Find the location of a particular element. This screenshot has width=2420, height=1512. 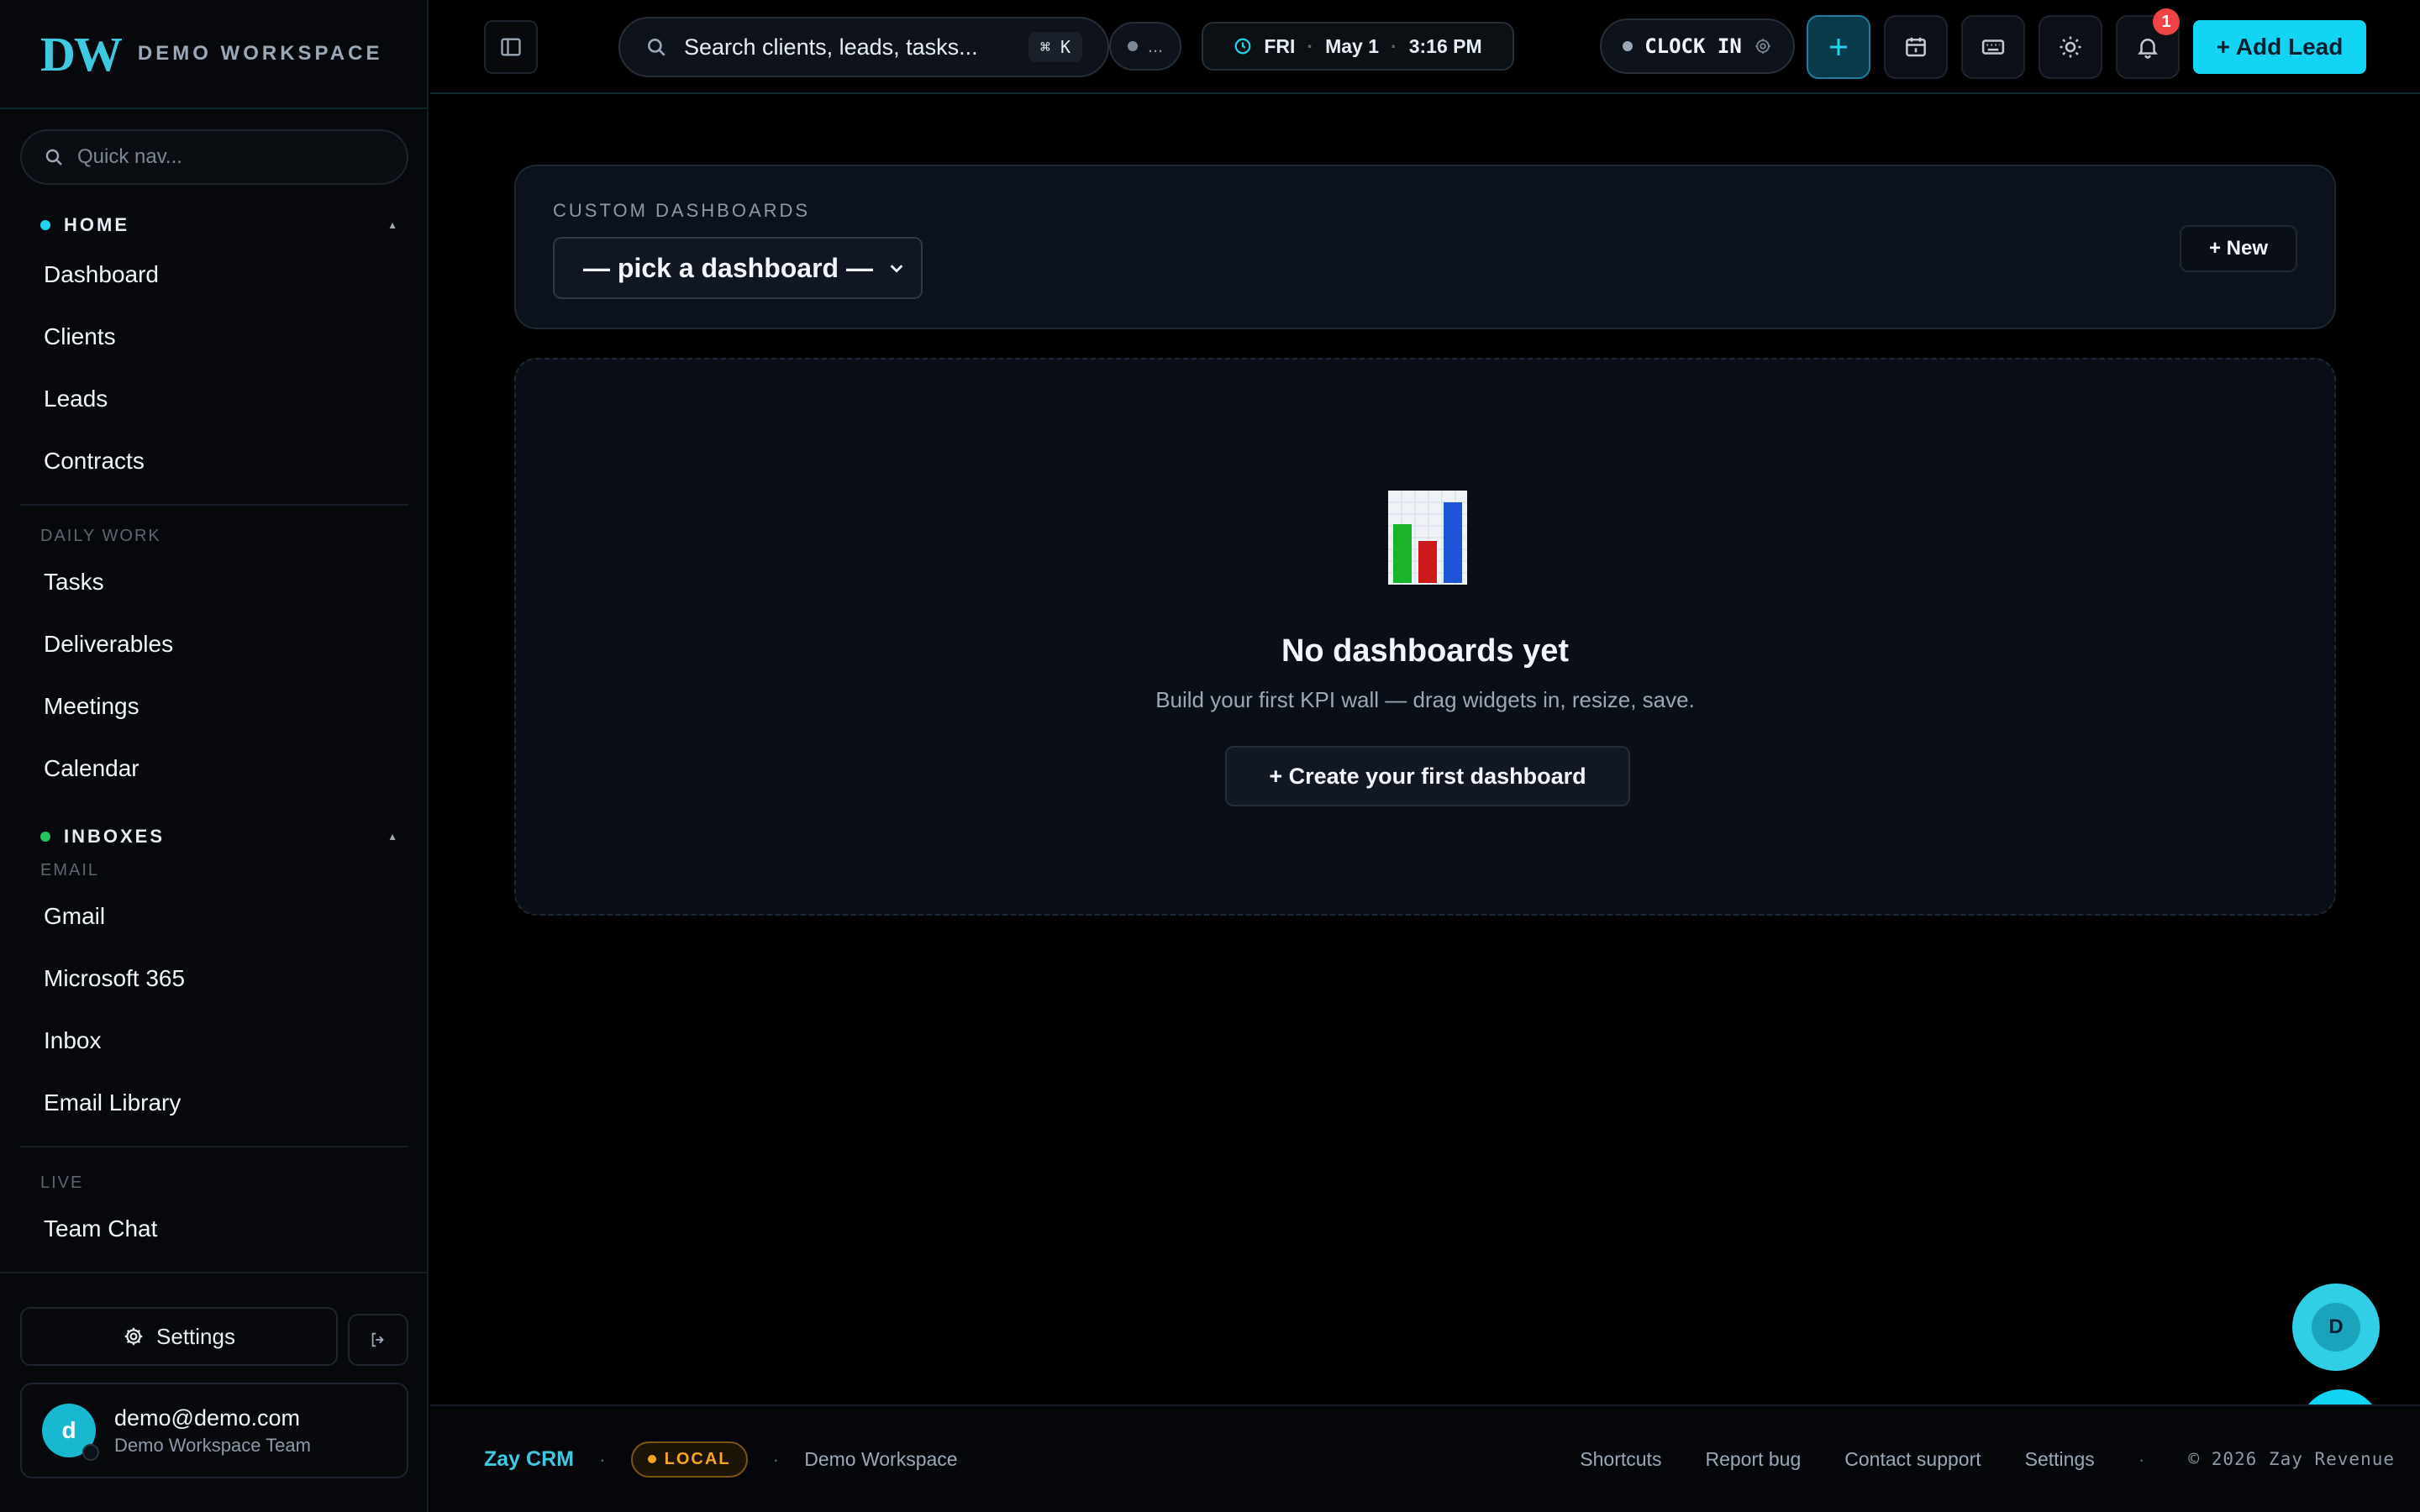

avatar-initial: D is located at coordinates (2336, 1326).